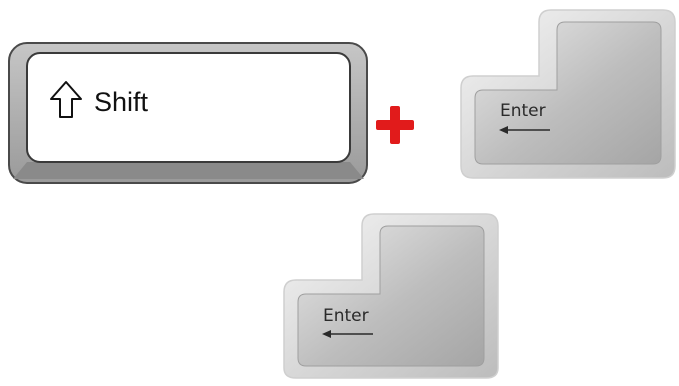  I want to click on plus-sign-icon, so click(395, 125).